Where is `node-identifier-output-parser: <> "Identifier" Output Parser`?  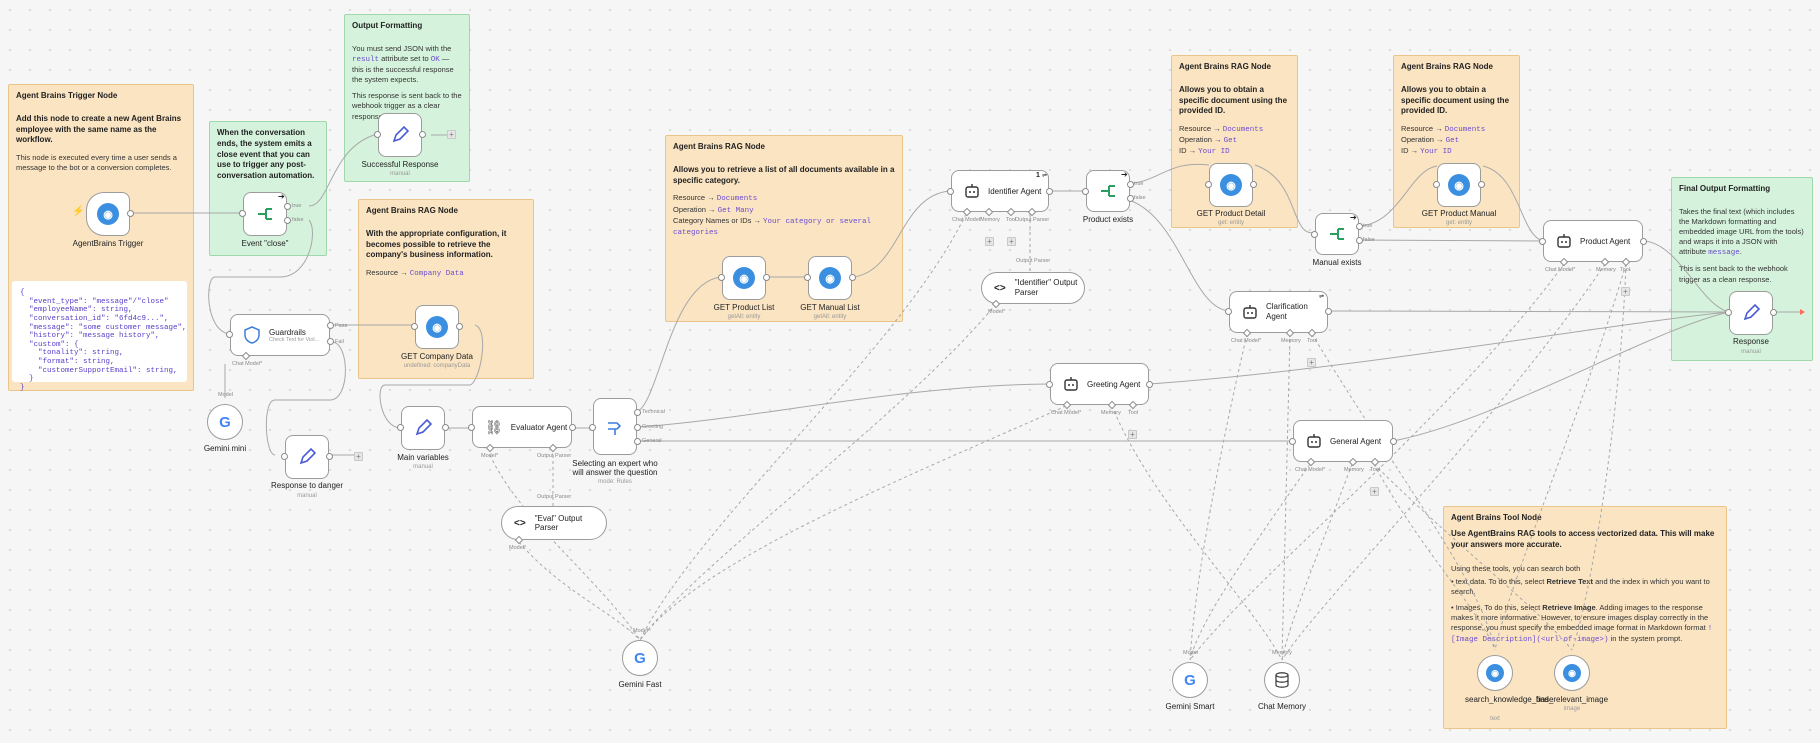
node-identifier-output-parser: <> "Identifier" Output Parser is located at coordinates (1033, 288).